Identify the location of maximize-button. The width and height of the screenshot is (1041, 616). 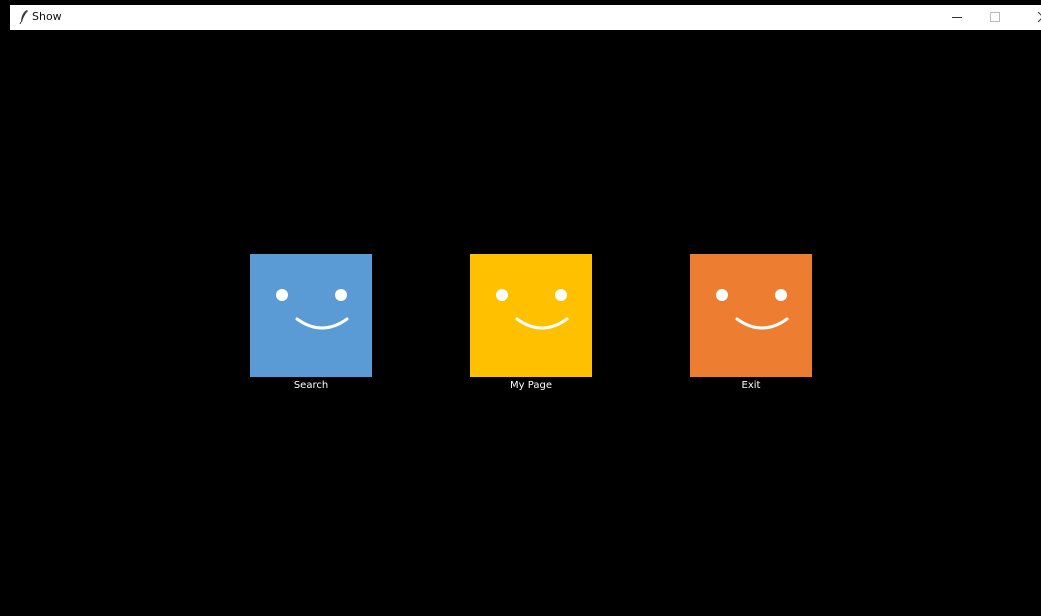
(995, 17).